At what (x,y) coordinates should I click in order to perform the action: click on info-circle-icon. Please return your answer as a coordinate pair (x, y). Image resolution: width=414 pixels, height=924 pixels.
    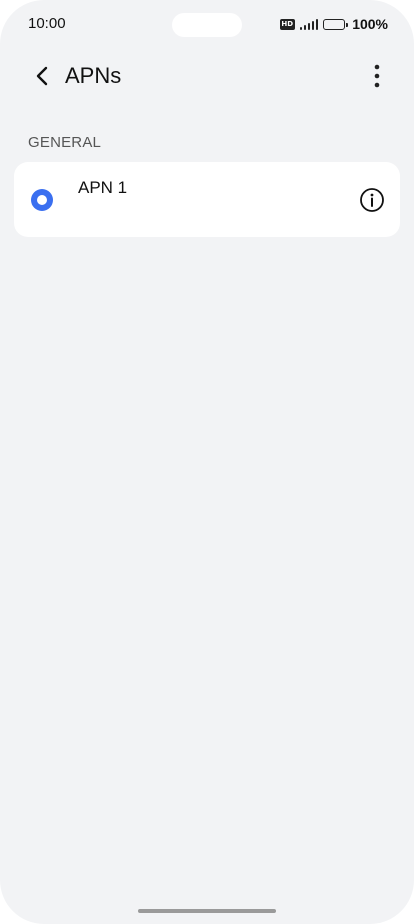
    Looking at the image, I should click on (372, 200).